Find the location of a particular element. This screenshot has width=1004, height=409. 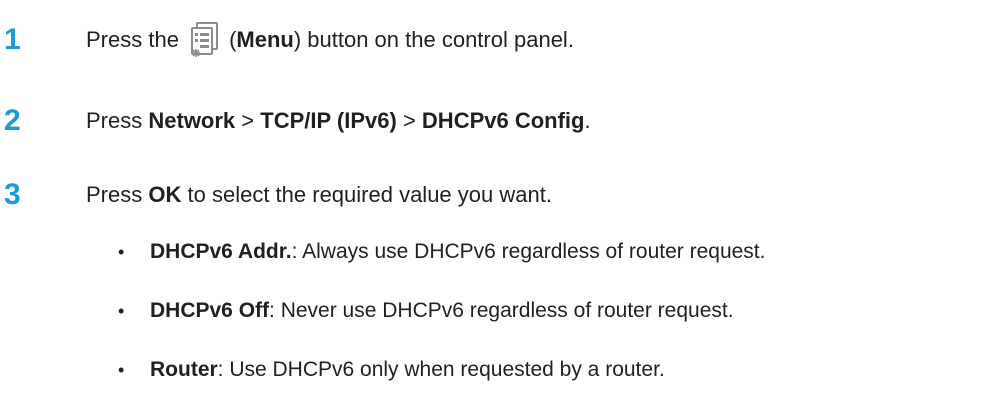

option-name: DHCPv6 Off is located at coordinates (210, 310).